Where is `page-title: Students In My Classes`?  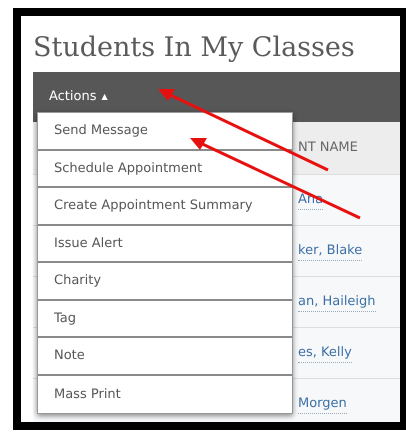 page-title: Students In My Classes is located at coordinates (194, 48).